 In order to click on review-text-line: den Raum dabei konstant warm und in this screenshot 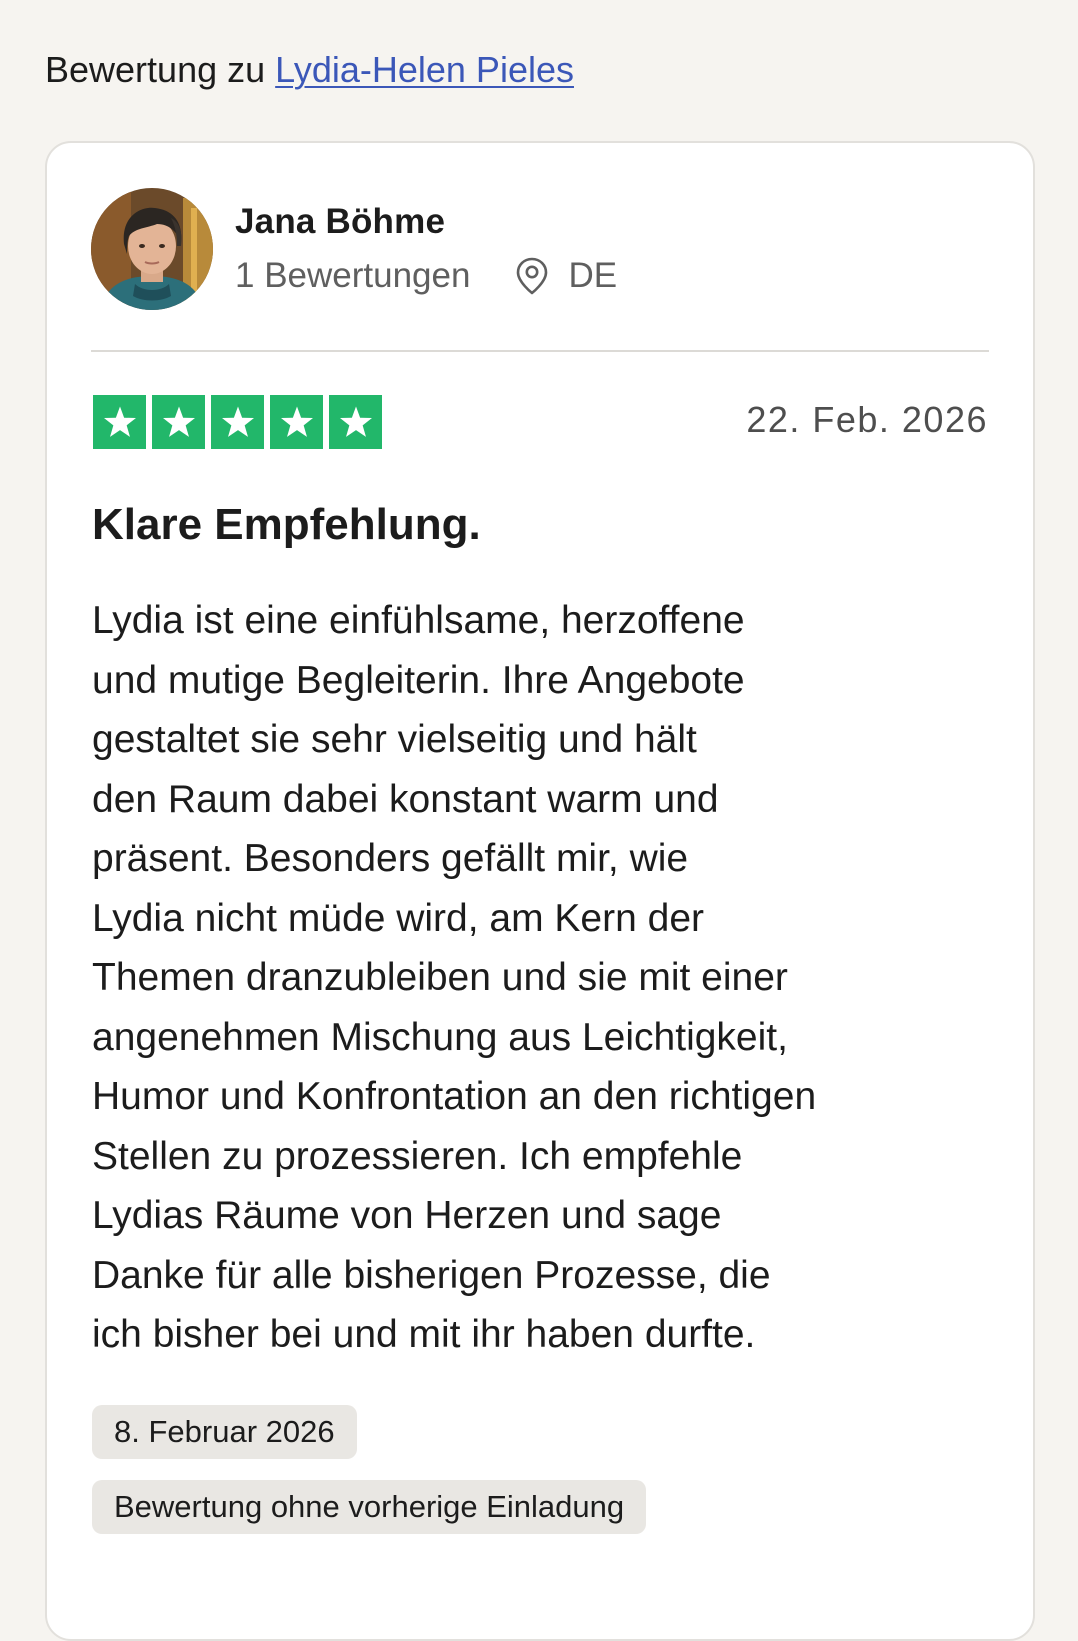, I will do `click(405, 799)`.